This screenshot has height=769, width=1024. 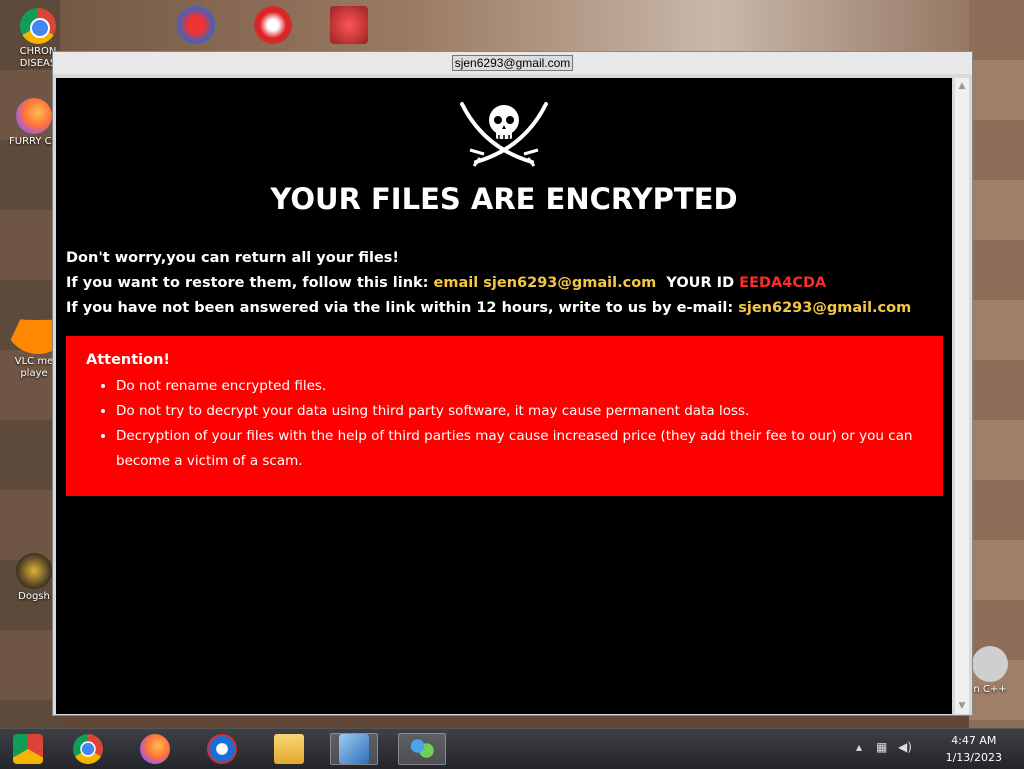 I want to click on volume-icon: ◀), so click(x=905, y=747).